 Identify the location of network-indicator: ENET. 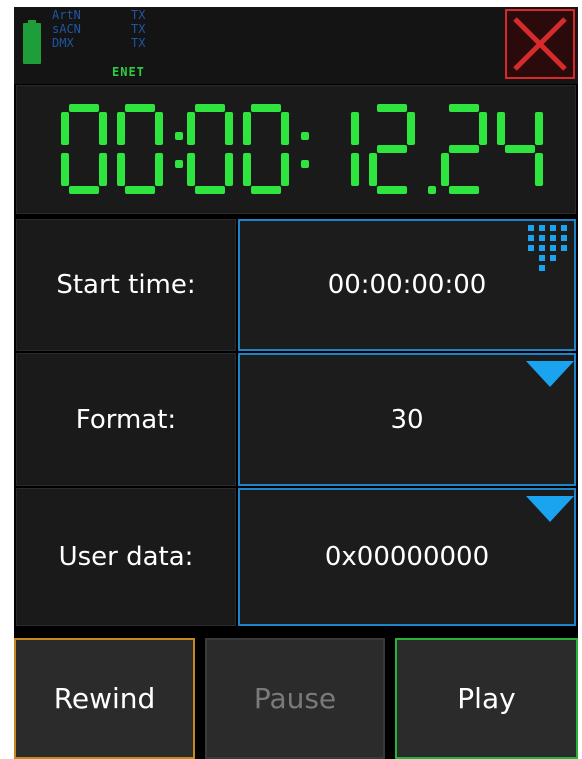
(128, 72).